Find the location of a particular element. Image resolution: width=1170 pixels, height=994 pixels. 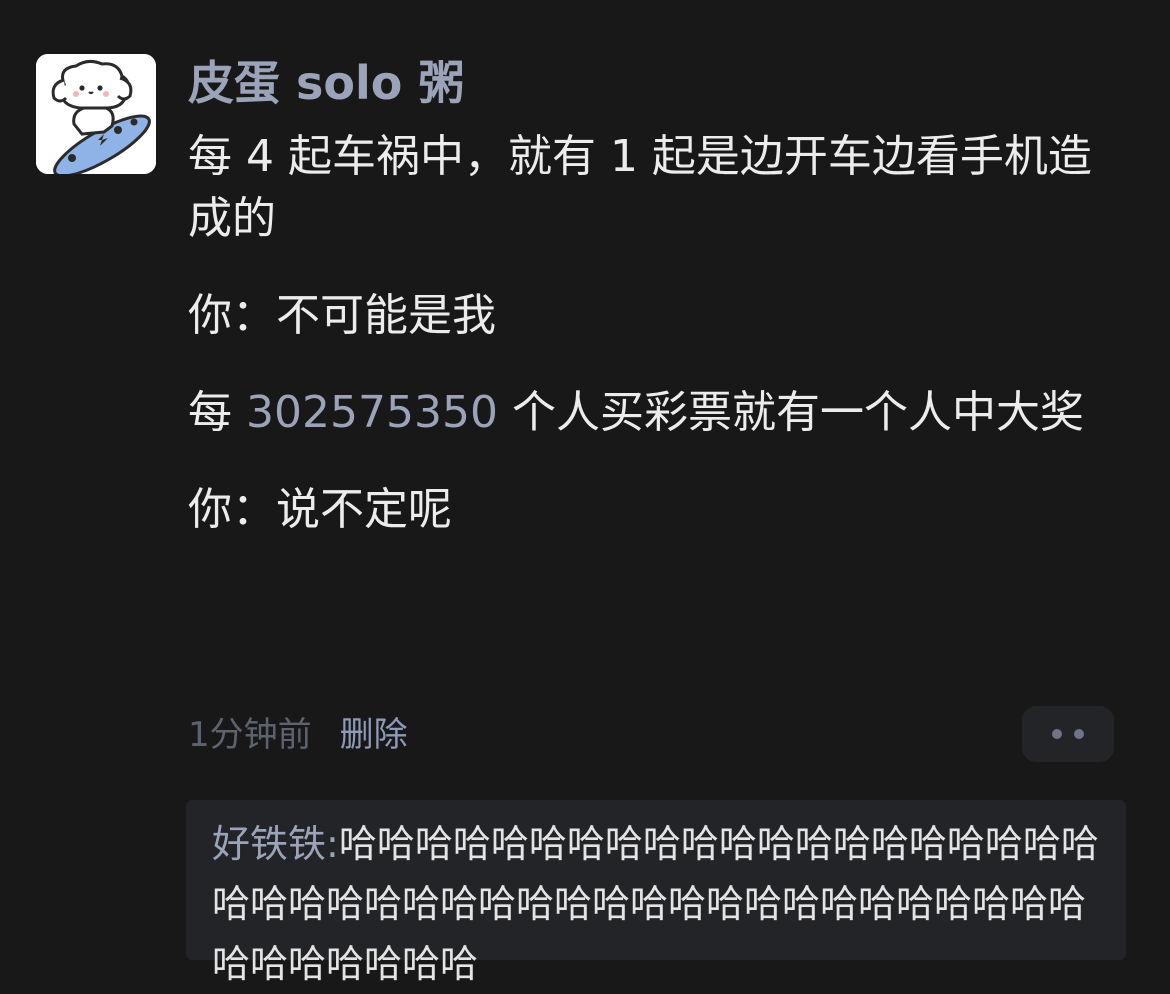

post-line: 每 4 起车祸中，就有 1 起是边开车边看手机造成的 is located at coordinates (640, 187).